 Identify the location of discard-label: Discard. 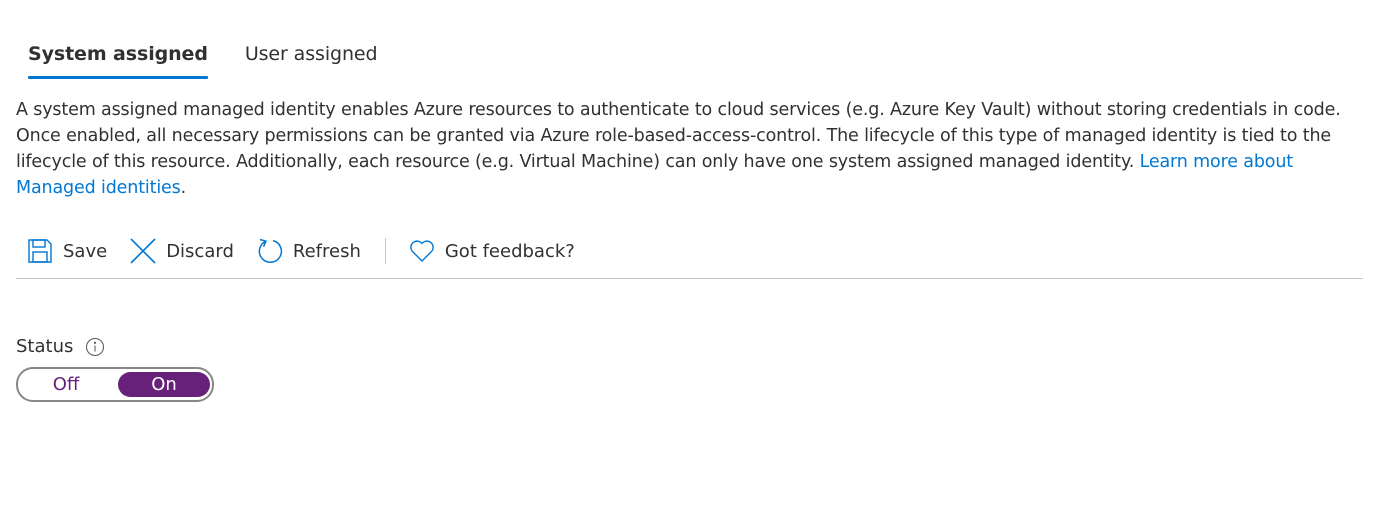
(200, 251).